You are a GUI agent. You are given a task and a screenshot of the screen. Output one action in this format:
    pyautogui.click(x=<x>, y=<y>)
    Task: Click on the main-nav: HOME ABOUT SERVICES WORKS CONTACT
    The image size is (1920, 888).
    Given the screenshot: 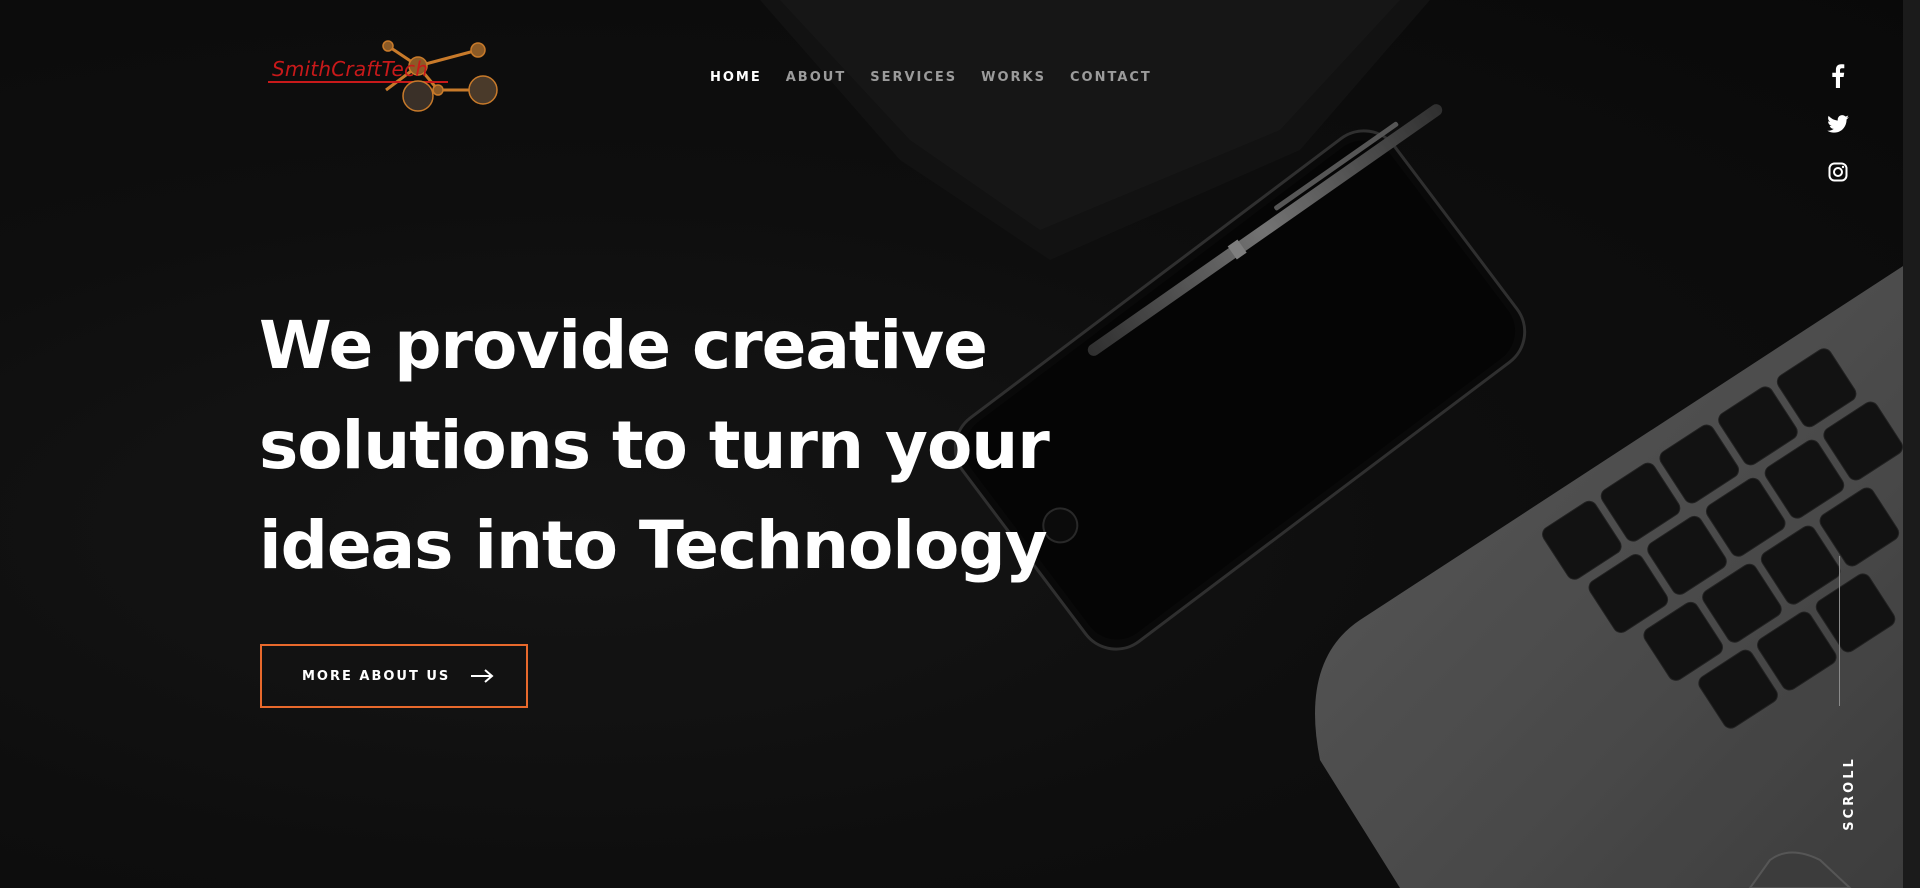 What is the action you would take?
    pyautogui.click(x=943, y=77)
    